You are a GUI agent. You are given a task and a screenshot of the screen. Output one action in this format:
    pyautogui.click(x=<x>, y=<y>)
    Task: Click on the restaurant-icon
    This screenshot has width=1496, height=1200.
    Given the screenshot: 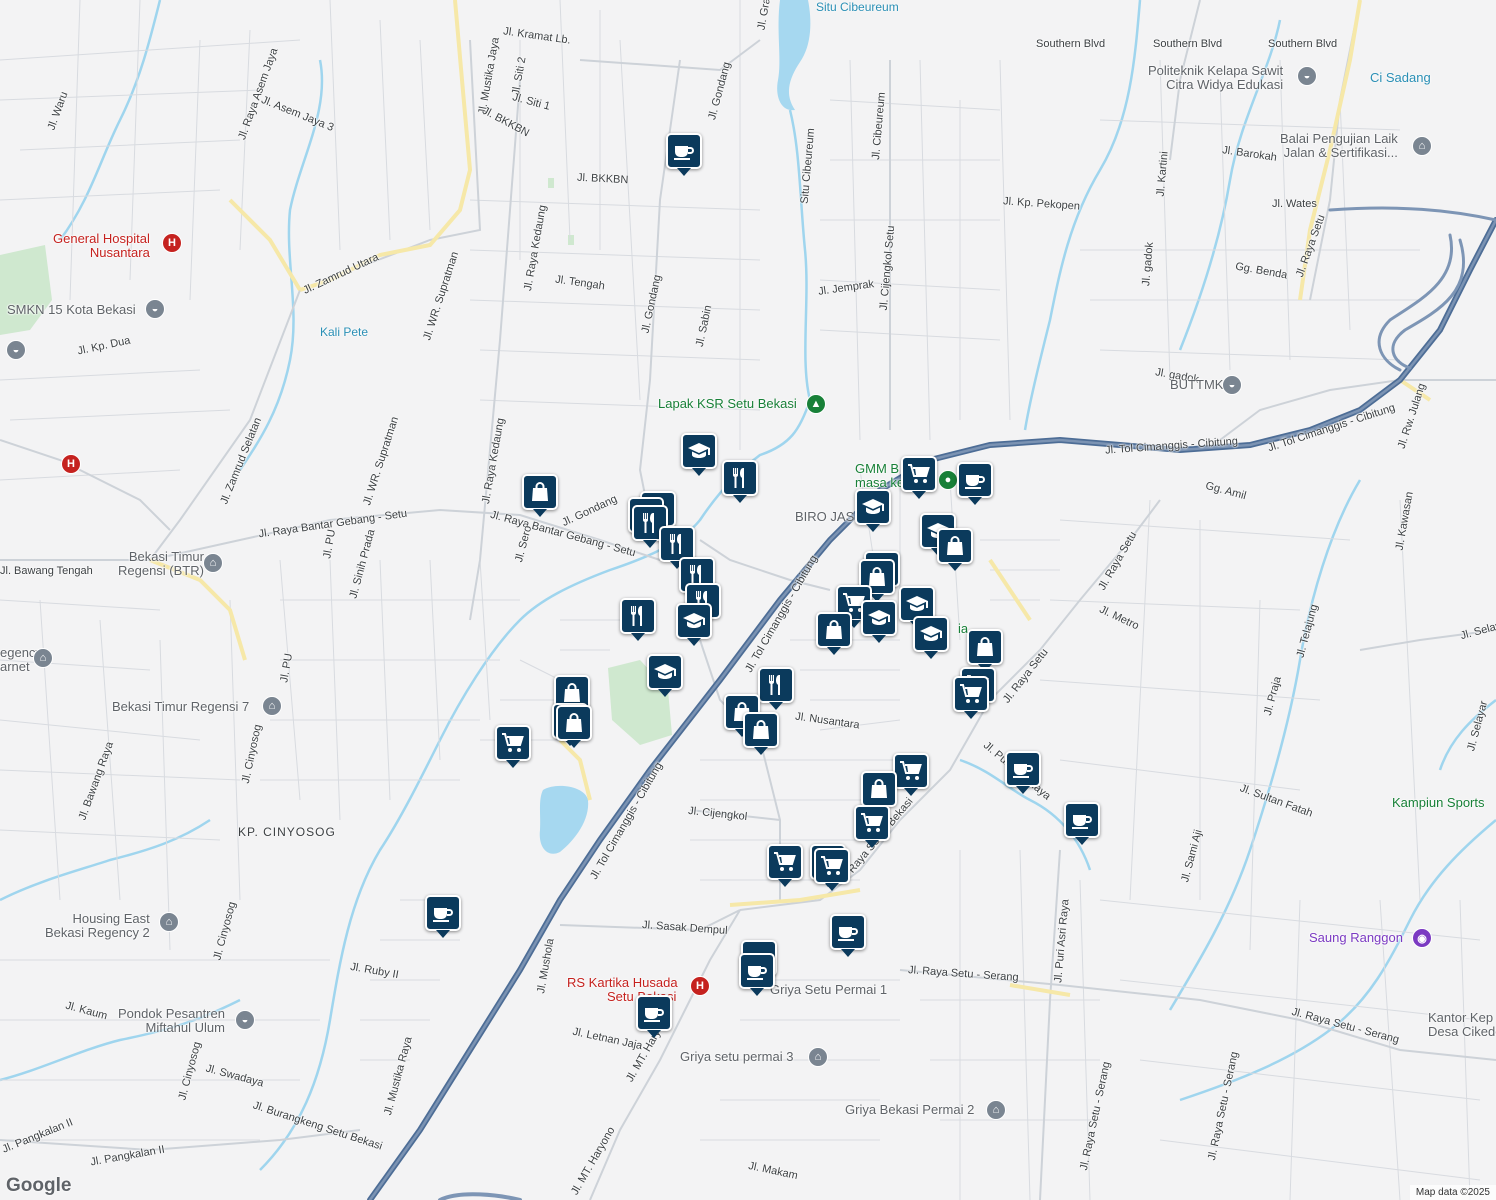 What is the action you would take?
    pyautogui.click(x=776, y=685)
    